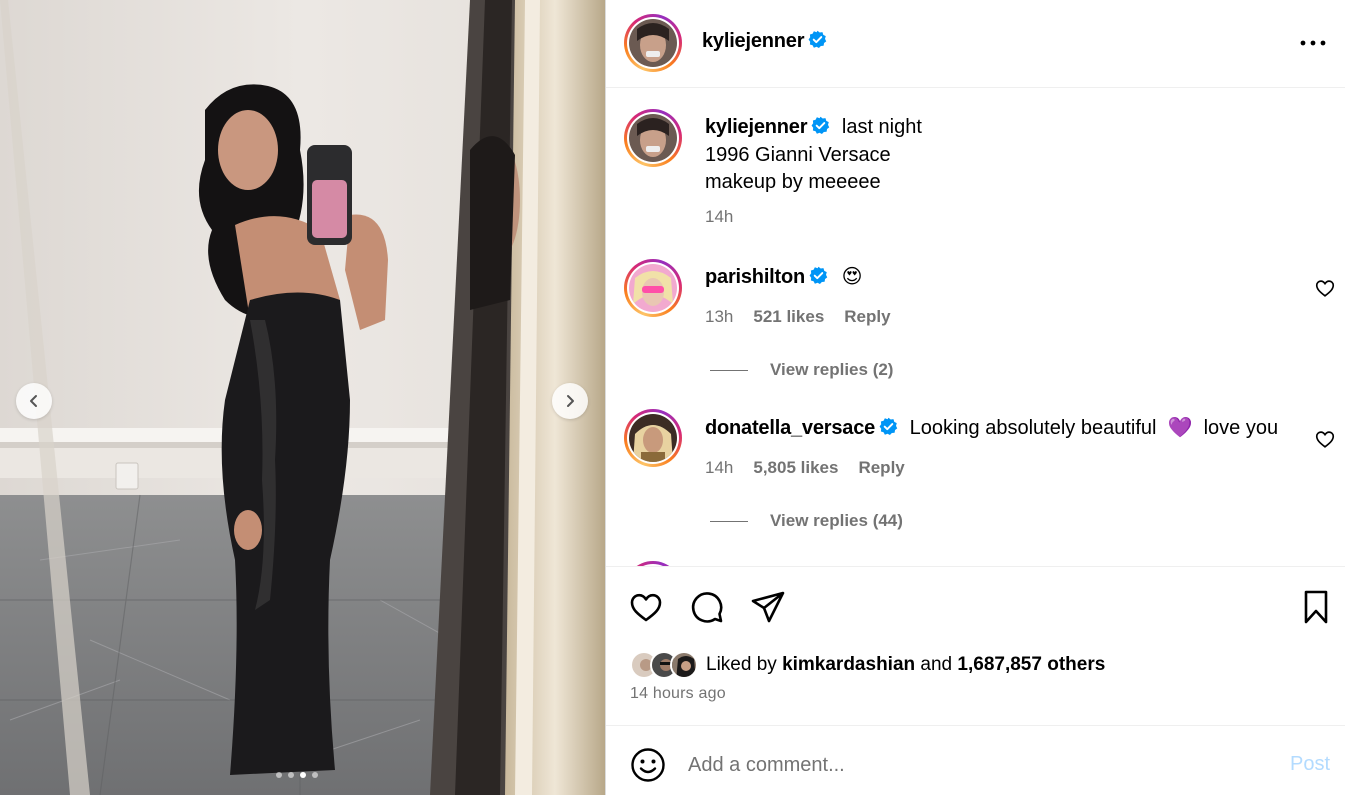 This screenshot has width=1345, height=795. What do you see at coordinates (678, 694) in the screenshot?
I see `post-timestamp: 14 hours ago` at bounding box center [678, 694].